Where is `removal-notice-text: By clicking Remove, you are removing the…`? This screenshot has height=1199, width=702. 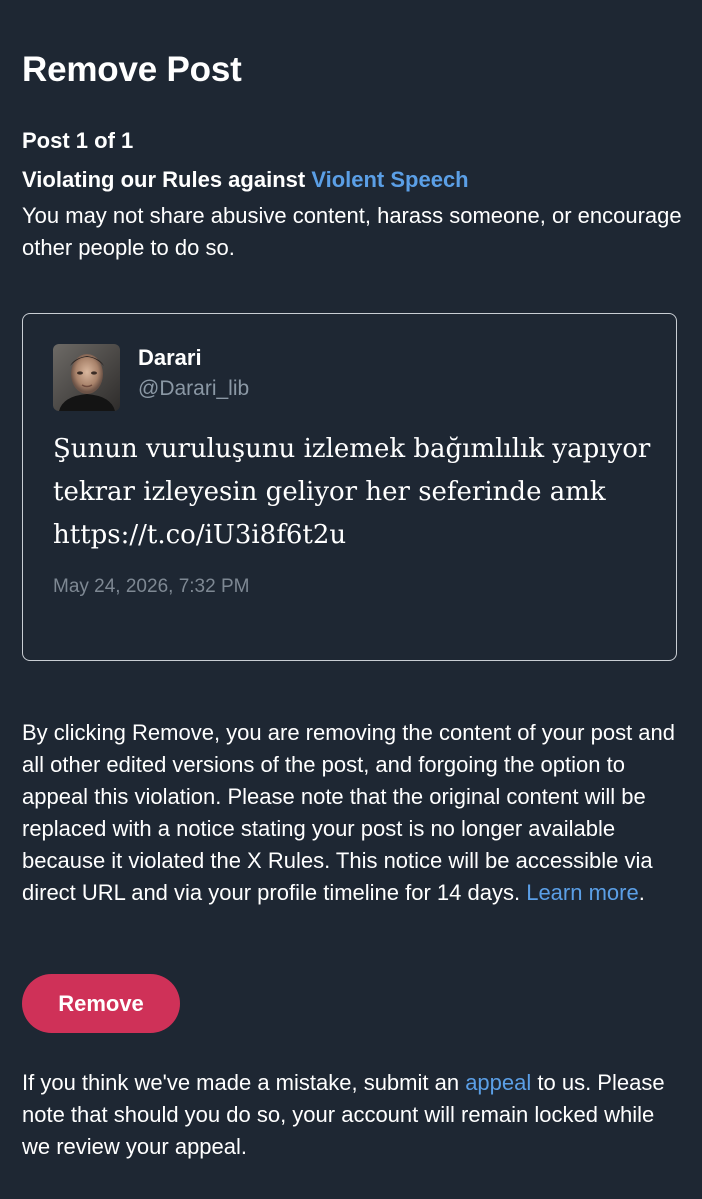
removal-notice-text: By clicking Remove, you are removing the… is located at coordinates (349, 812).